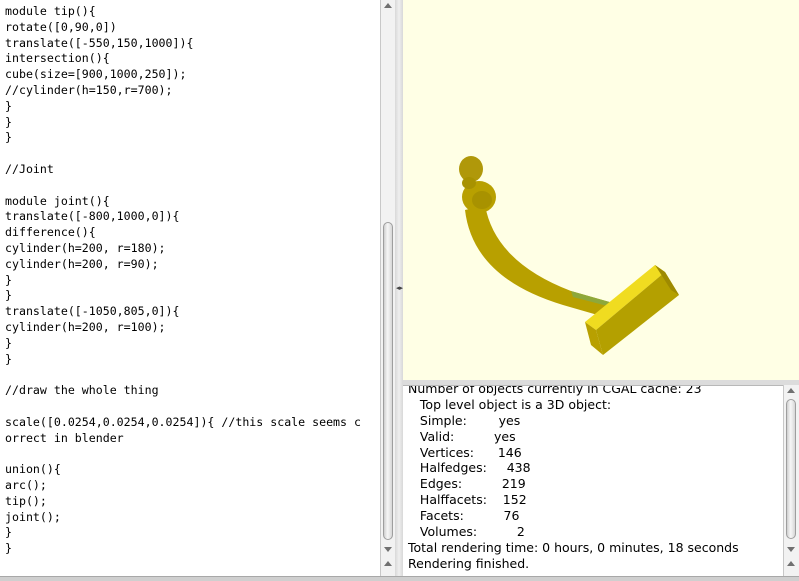  I want to click on console-line: Facets: 76, so click(464, 516).